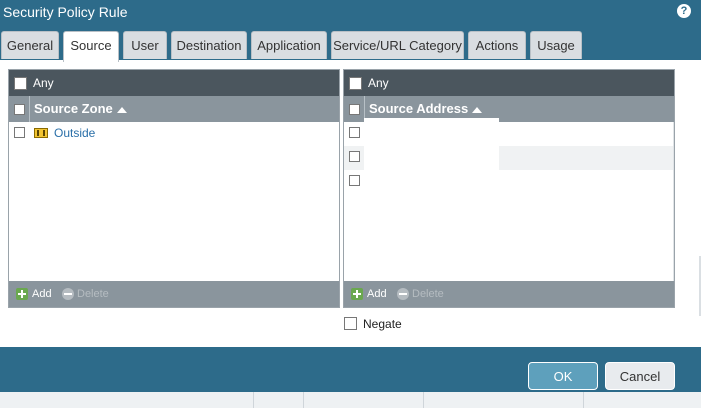  Describe the element at coordinates (91, 46) in the screenshot. I see `tab-source: Source` at that location.